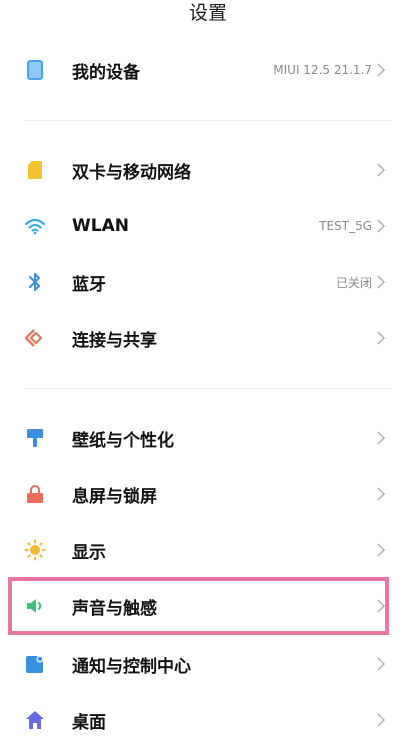 Image resolution: width=416 pixels, height=752 pixels. Describe the element at coordinates (131, 172) in the screenshot. I see `settings-item-label: 双卡与移动网络` at that location.